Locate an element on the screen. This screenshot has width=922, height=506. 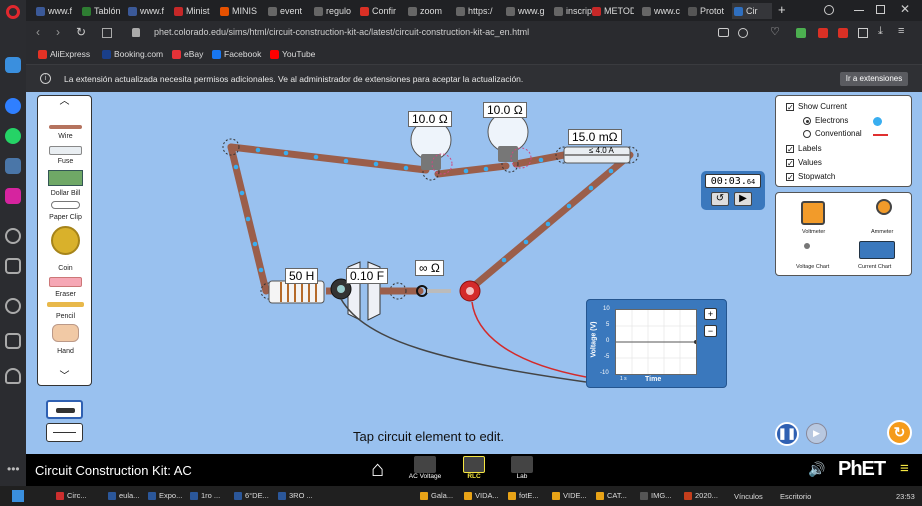
fuse-icon is located at coordinates (65, 150).